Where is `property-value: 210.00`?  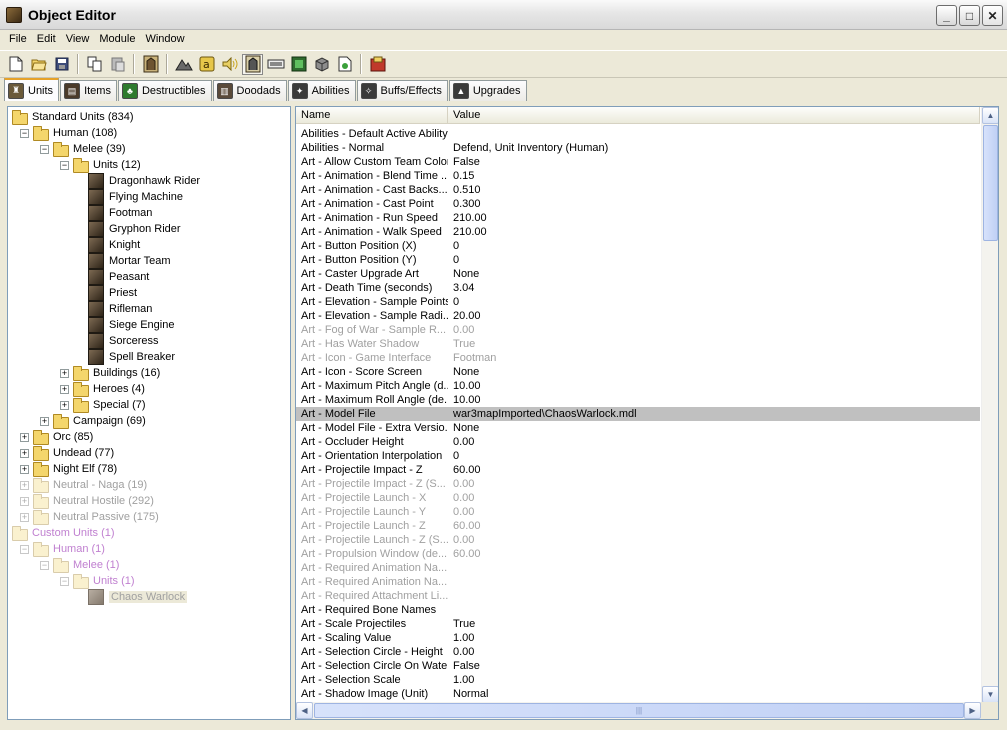
property-value: 210.00 is located at coordinates (713, 232).